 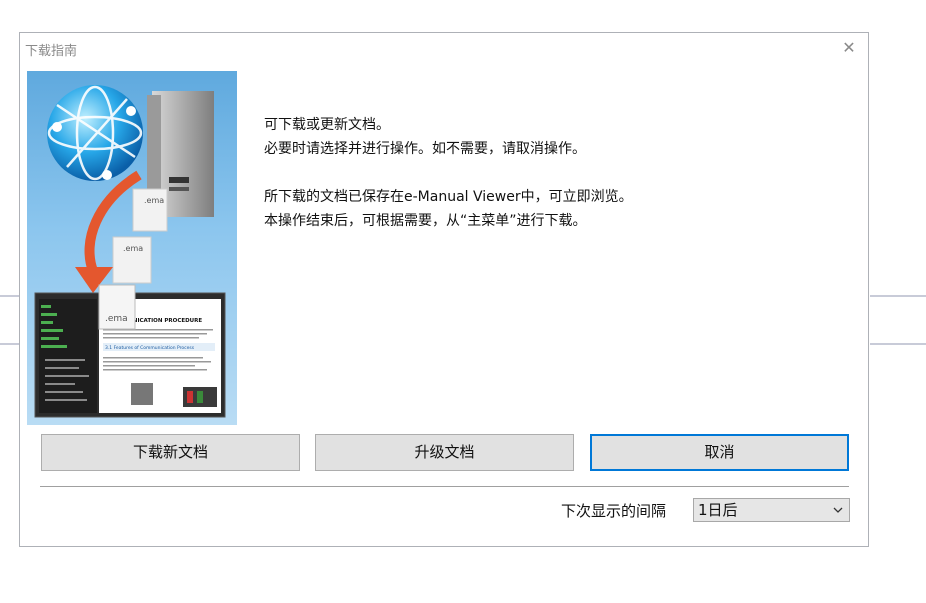 I want to click on interval-select: 1日后, so click(x=771, y=510).